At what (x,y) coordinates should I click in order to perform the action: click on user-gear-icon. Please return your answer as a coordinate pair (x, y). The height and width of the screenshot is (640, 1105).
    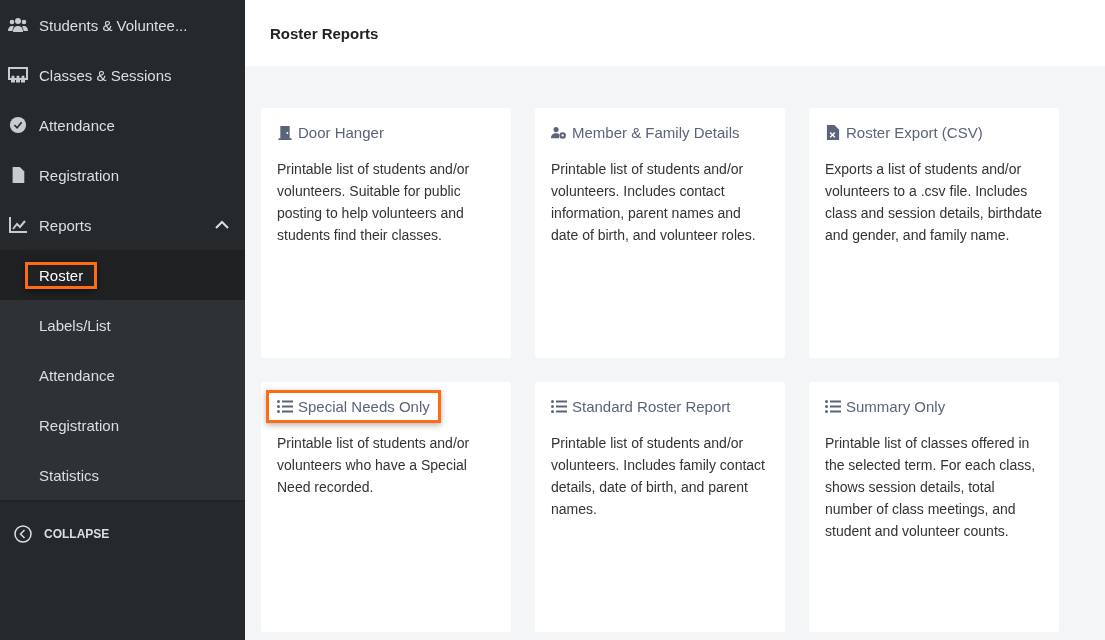
    Looking at the image, I should click on (559, 132).